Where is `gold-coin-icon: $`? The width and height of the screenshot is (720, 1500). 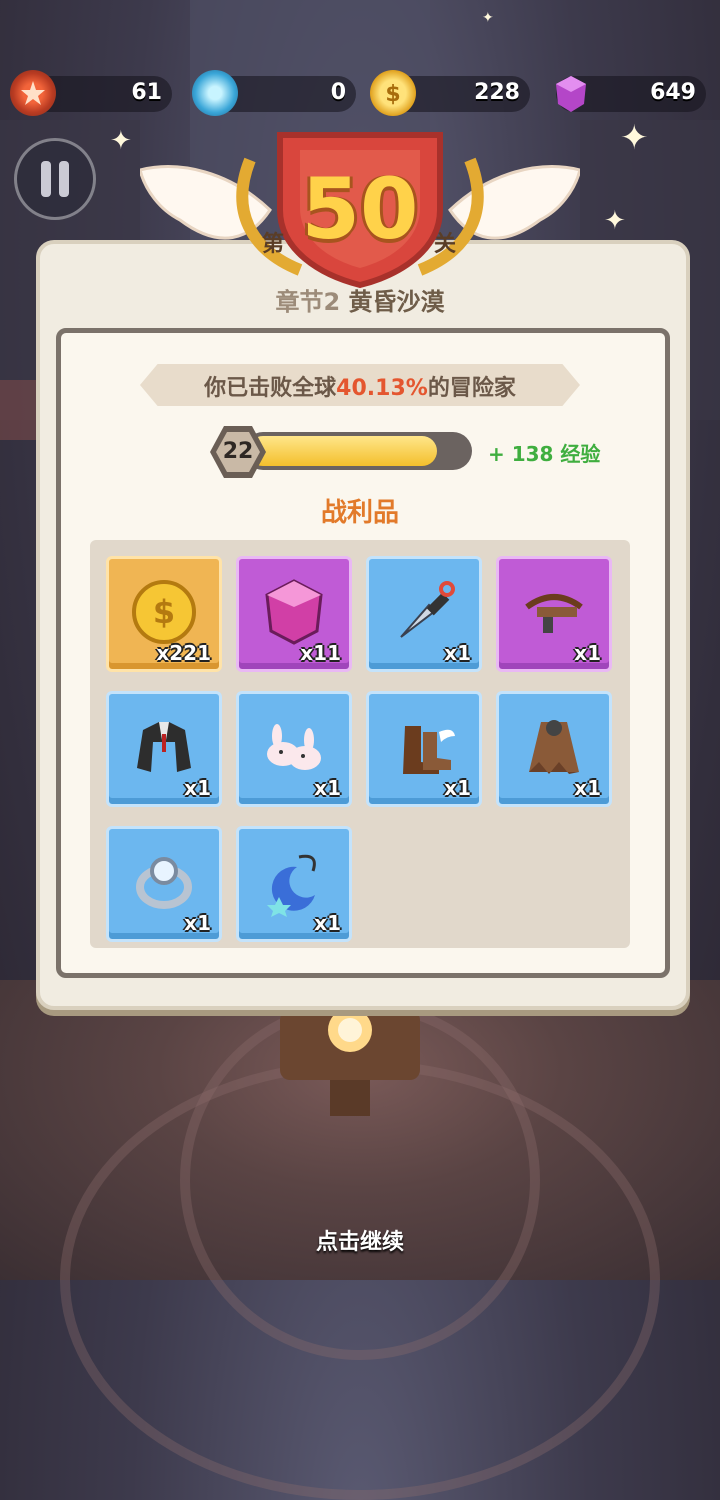
gold-coin-icon: $ is located at coordinates (164, 612).